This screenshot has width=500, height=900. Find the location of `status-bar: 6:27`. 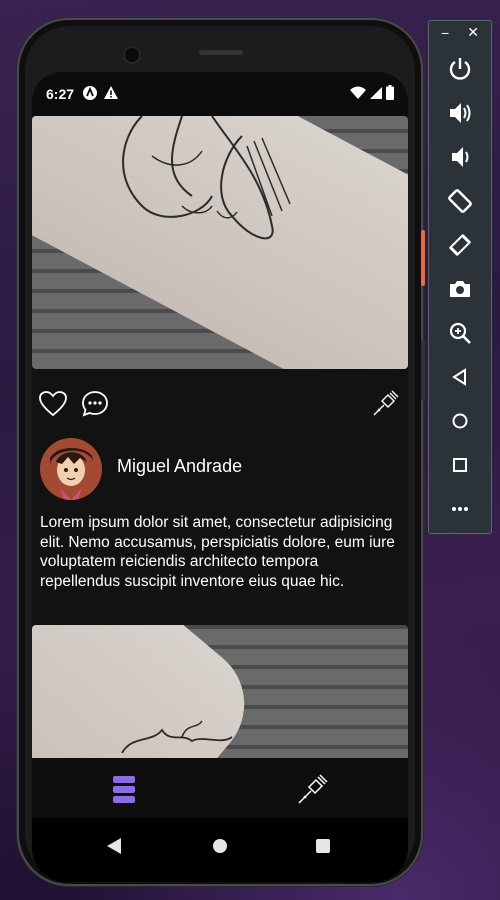

status-bar: 6:27 is located at coordinates (220, 94).